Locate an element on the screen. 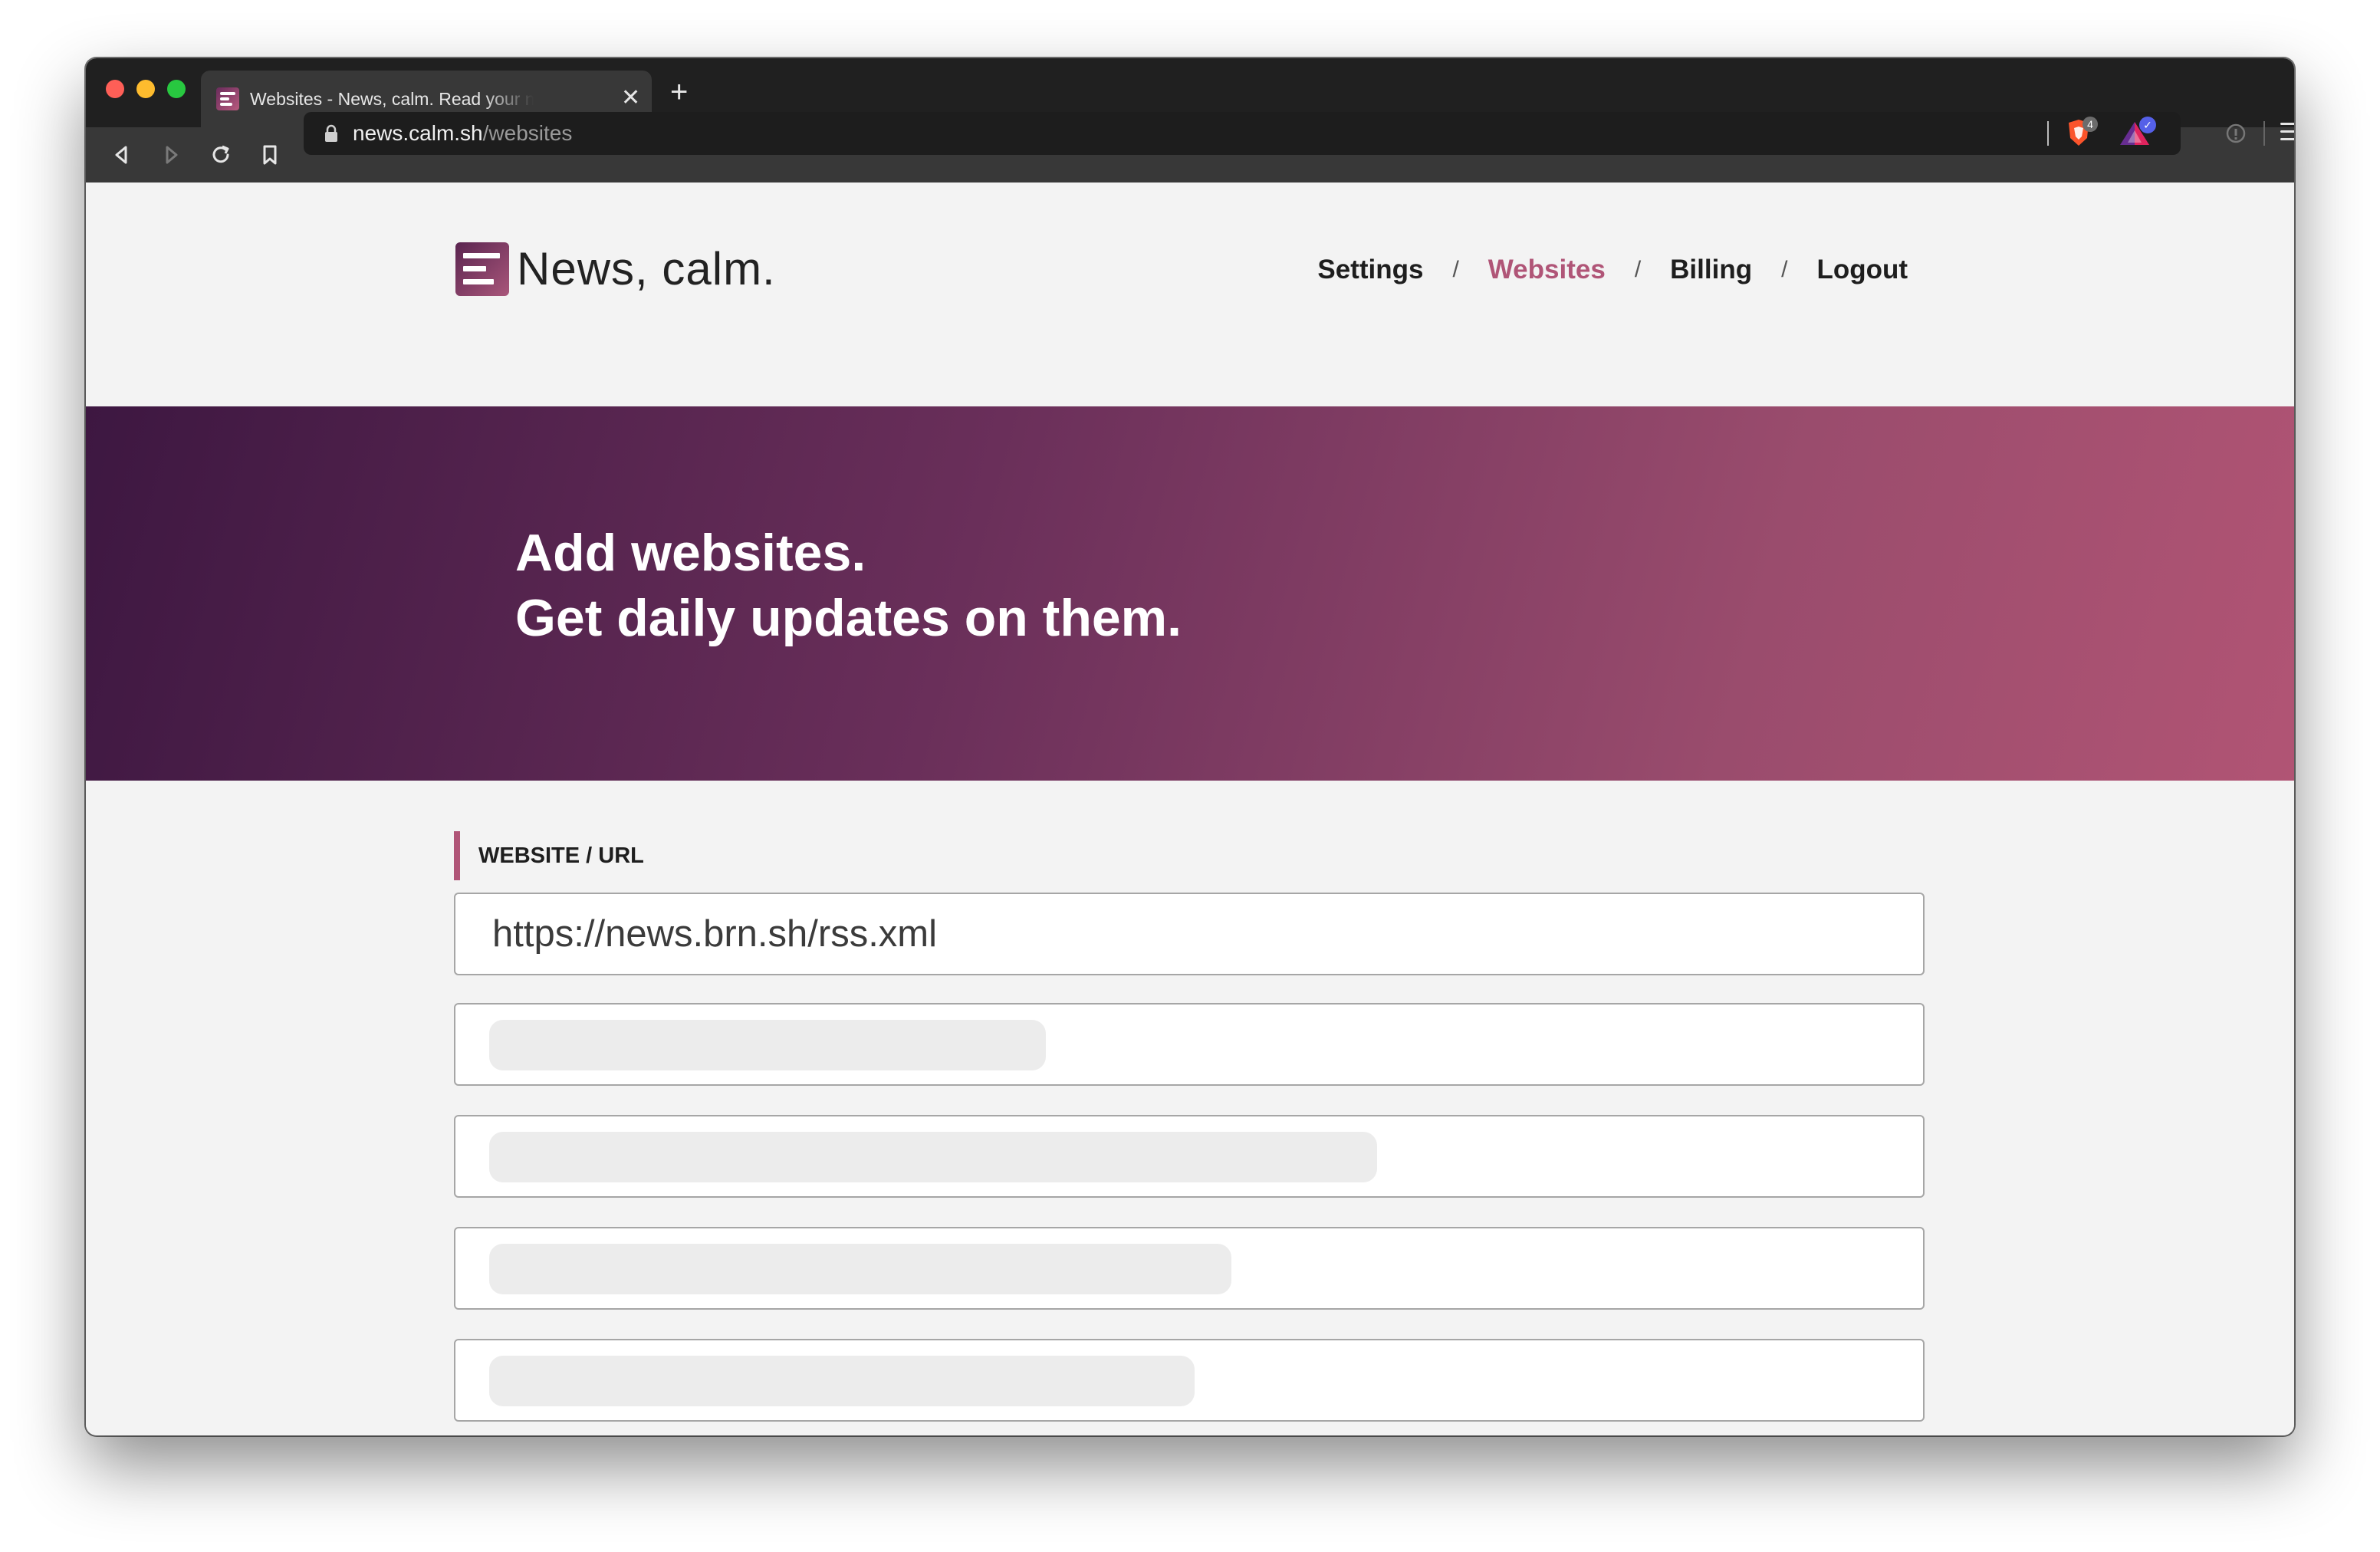 Image resolution: width=2380 pixels, height=1552 pixels. back-icon is located at coordinates (121, 155).